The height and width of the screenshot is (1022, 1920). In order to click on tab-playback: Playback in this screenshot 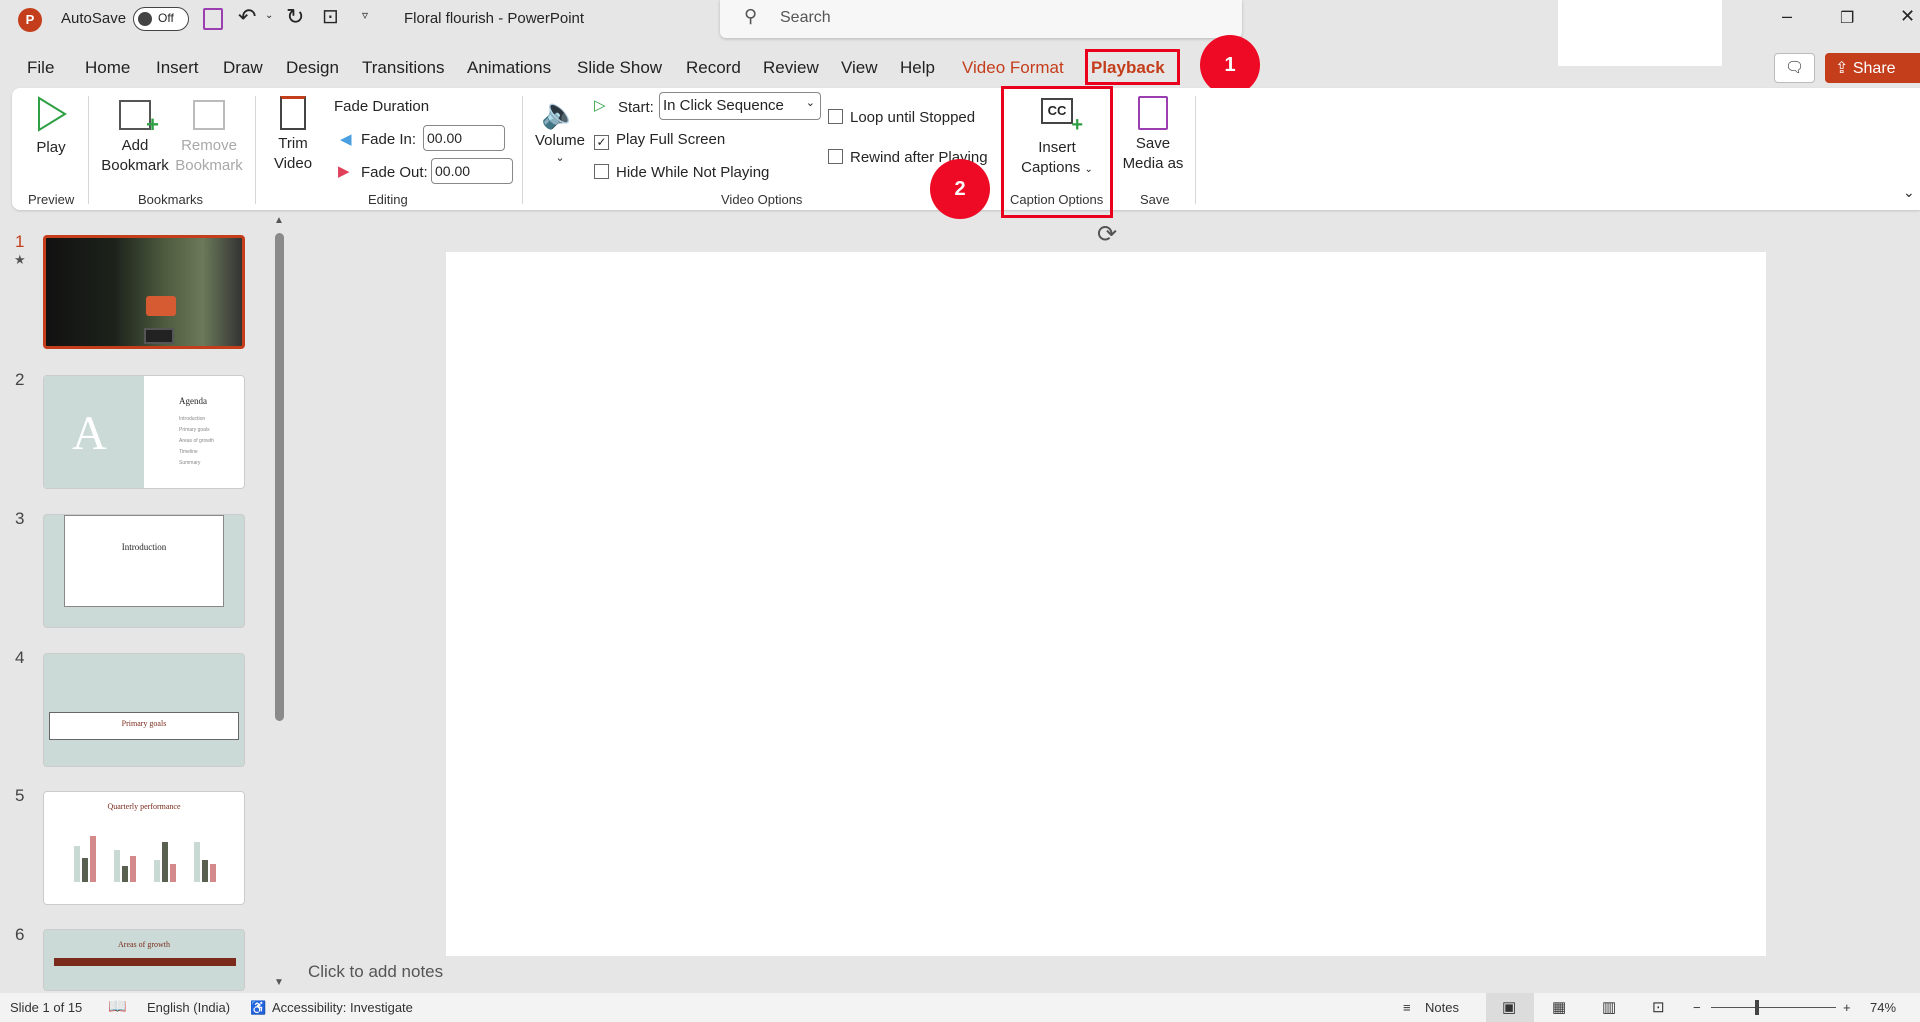, I will do `click(1128, 68)`.